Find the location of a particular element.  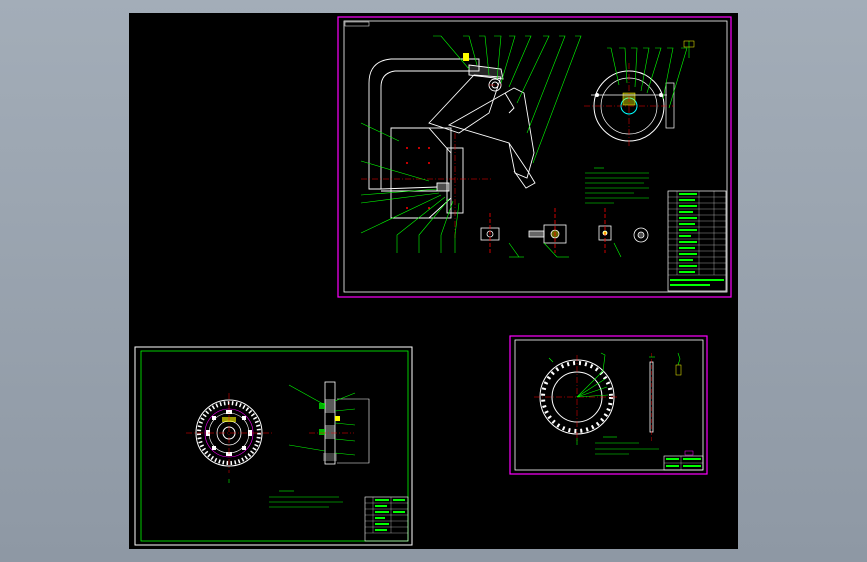

sheet-clutch-disc is located at coordinates (273, 446).